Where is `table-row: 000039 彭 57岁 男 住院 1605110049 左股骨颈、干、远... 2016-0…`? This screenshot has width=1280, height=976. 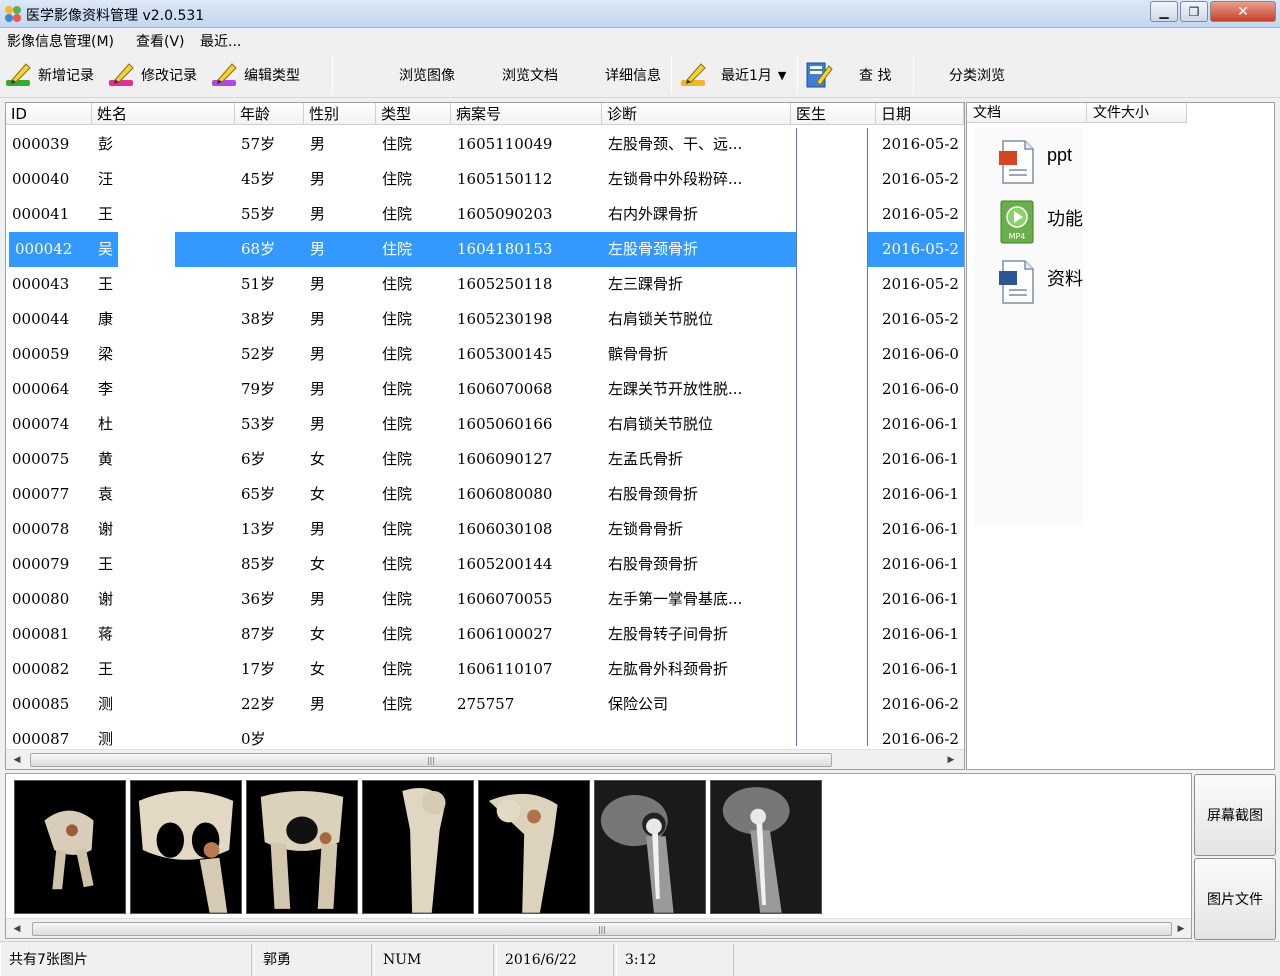
table-row: 000039 彭 57岁 男 住院 1605110049 左股骨颈、干、远... 2016-0… is located at coordinates (485, 144).